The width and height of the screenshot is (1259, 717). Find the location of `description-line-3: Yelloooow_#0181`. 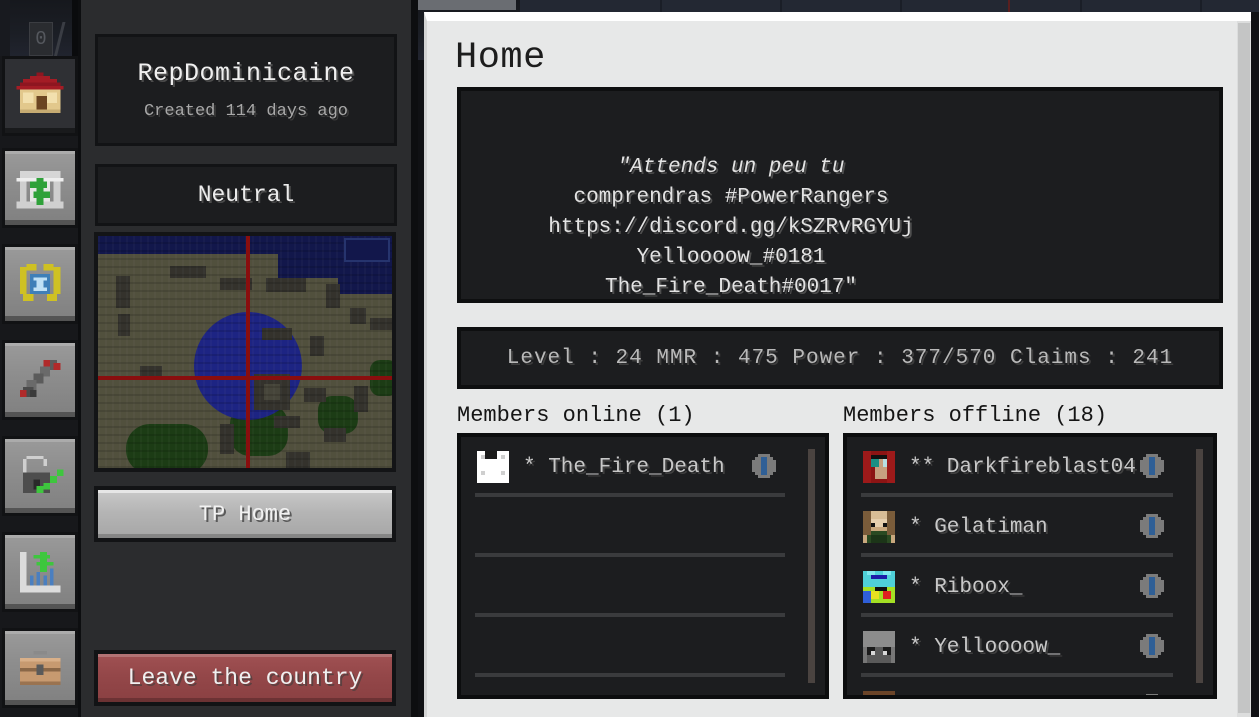

description-line-3: Yelloooow_#0181 is located at coordinates (731, 257).